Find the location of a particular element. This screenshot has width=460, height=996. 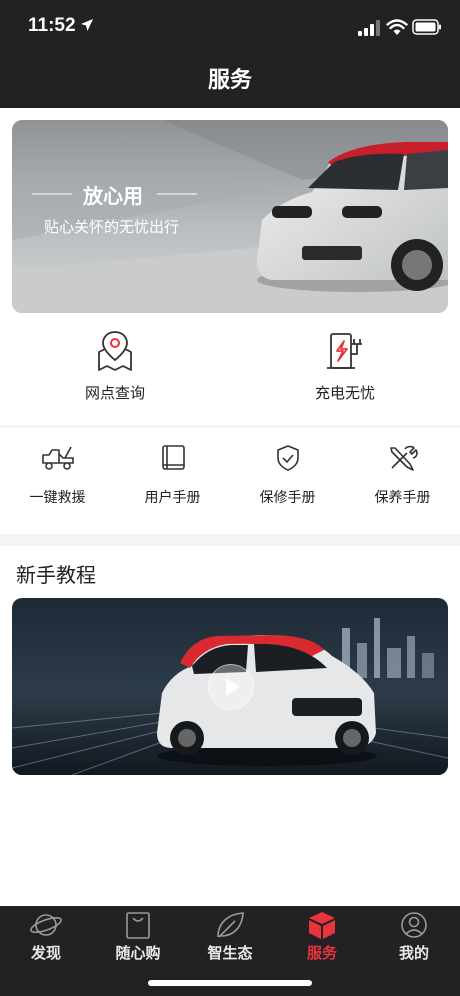

service-user-manual: 用户手册 is located at coordinates (172, 475).